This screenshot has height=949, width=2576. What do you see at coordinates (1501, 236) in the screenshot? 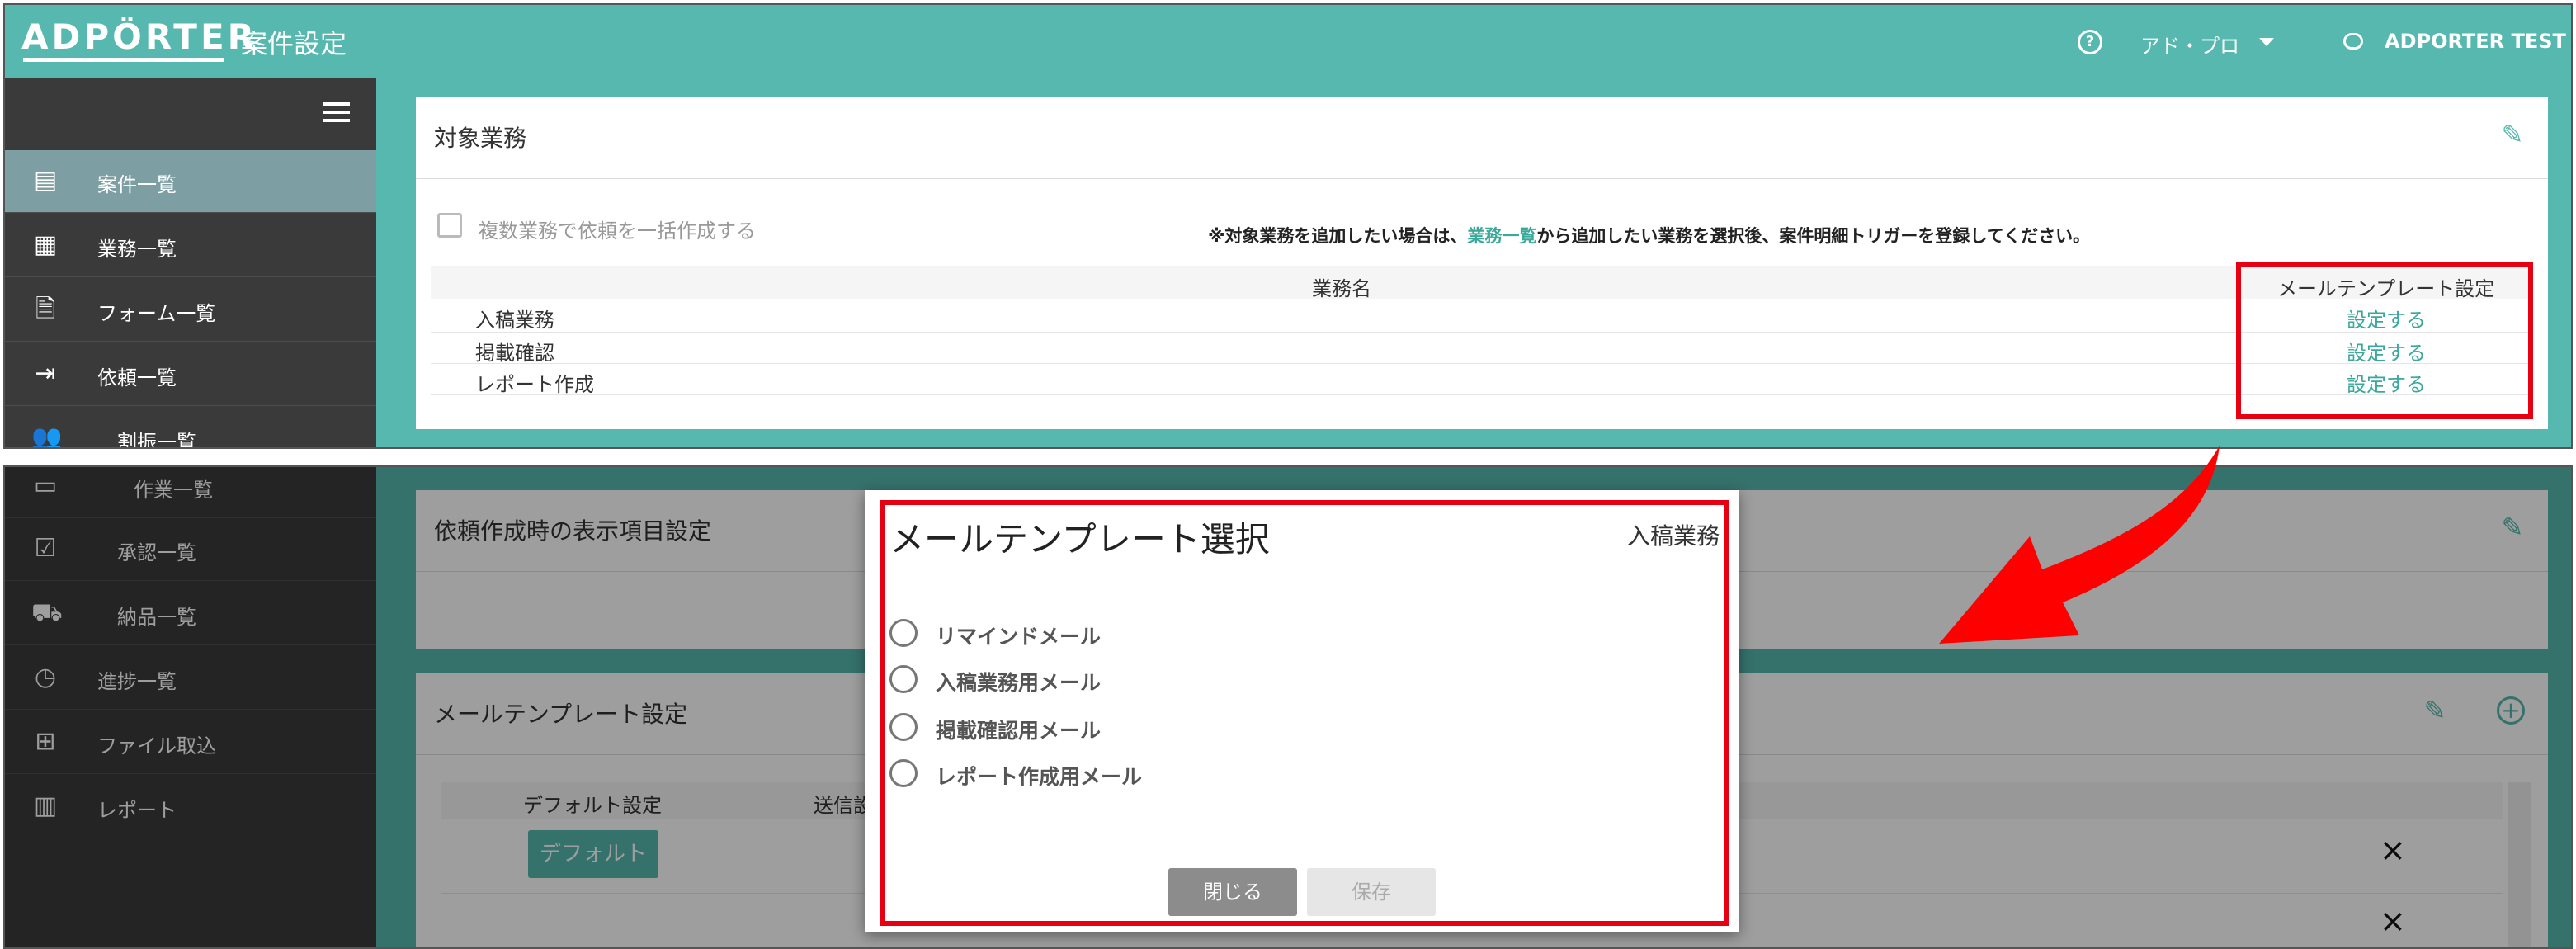
I see `task-list-link: 業務一覧` at bounding box center [1501, 236].